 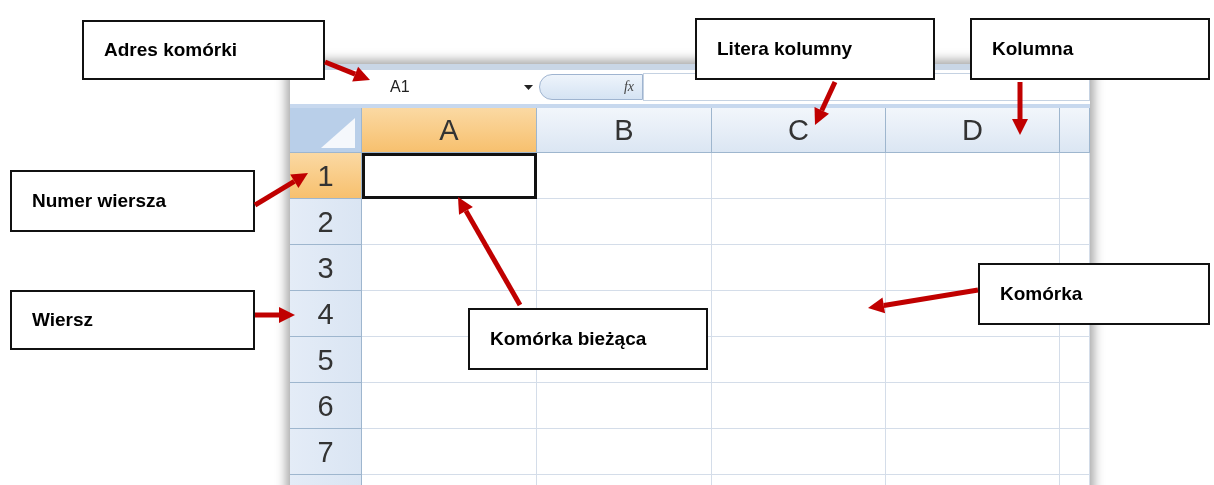 What do you see at coordinates (132, 320) in the screenshot?
I see `callout-tooltip: Wiersz` at bounding box center [132, 320].